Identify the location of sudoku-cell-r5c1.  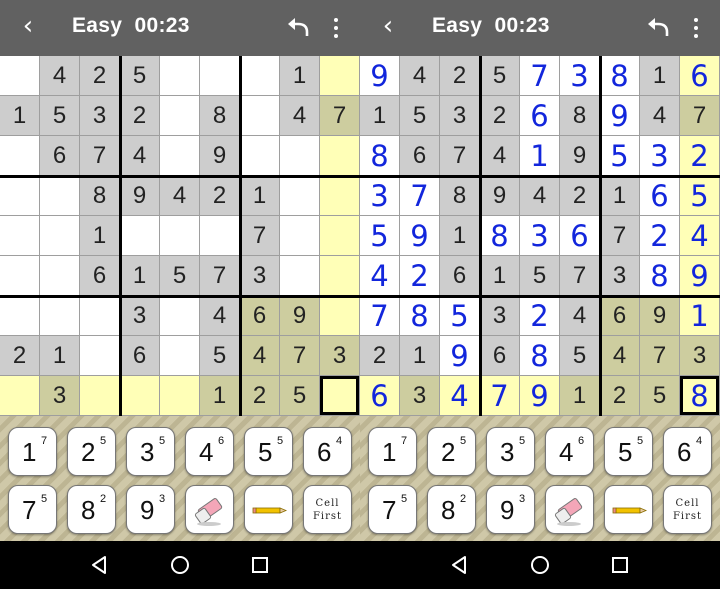
(20, 236).